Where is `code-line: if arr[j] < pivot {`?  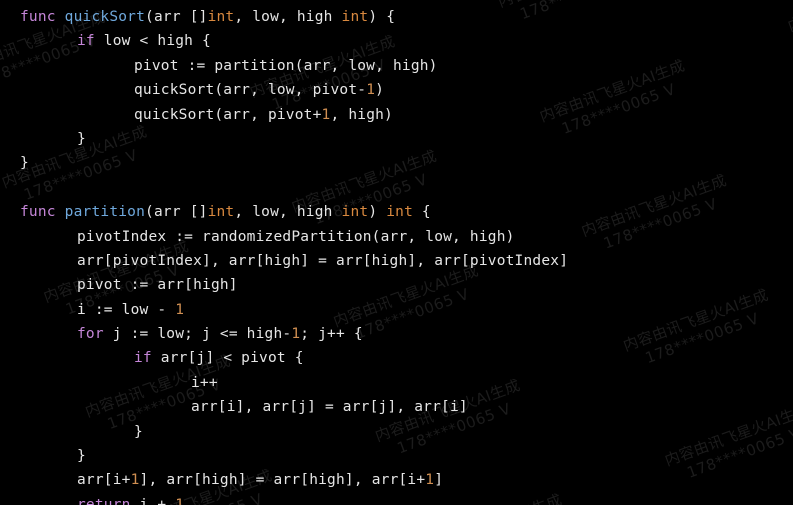
code-line: if arr[j] < pivot { is located at coordinates (396, 358).